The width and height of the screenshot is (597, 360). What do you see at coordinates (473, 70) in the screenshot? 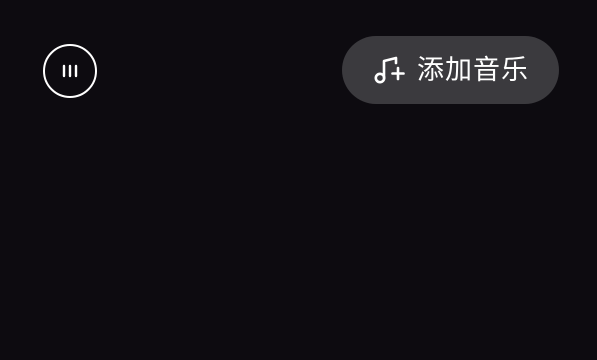
I see `add-music-label: 添加音乐` at bounding box center [473, 70].